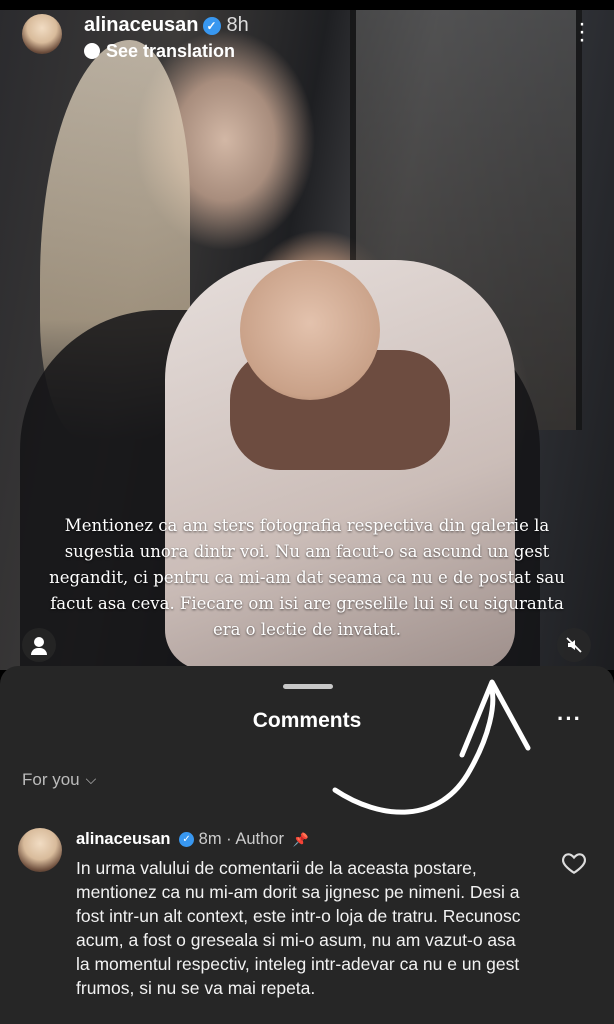  Describe the element at coordinates (42, 34) in the screenshot. I see `story-author-avatar` at that location.